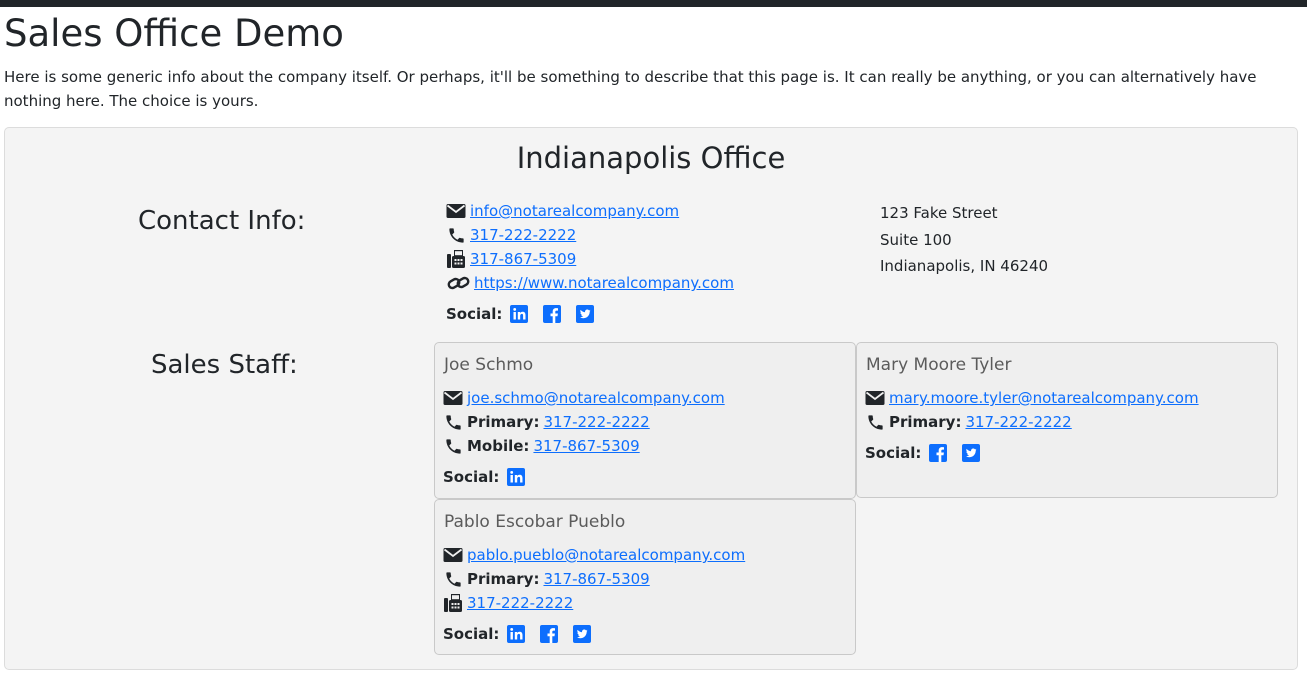 This screenshot has height=683, width=1307. What do you see at coordinates (520, 603) in the screenshot?
I see `staff-fax-link: 317-222-2222` at bounding box center [520, 603].